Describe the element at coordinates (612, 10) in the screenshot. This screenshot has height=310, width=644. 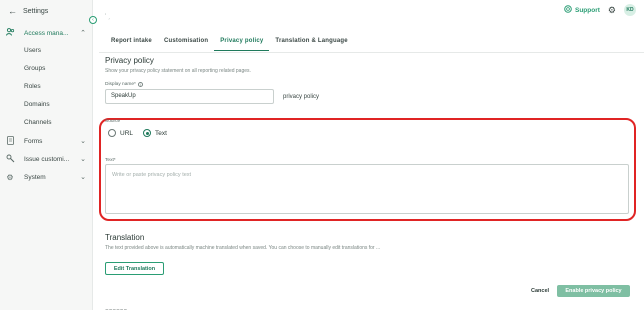
I see `settings-gear-icon: ⚙` at that location.